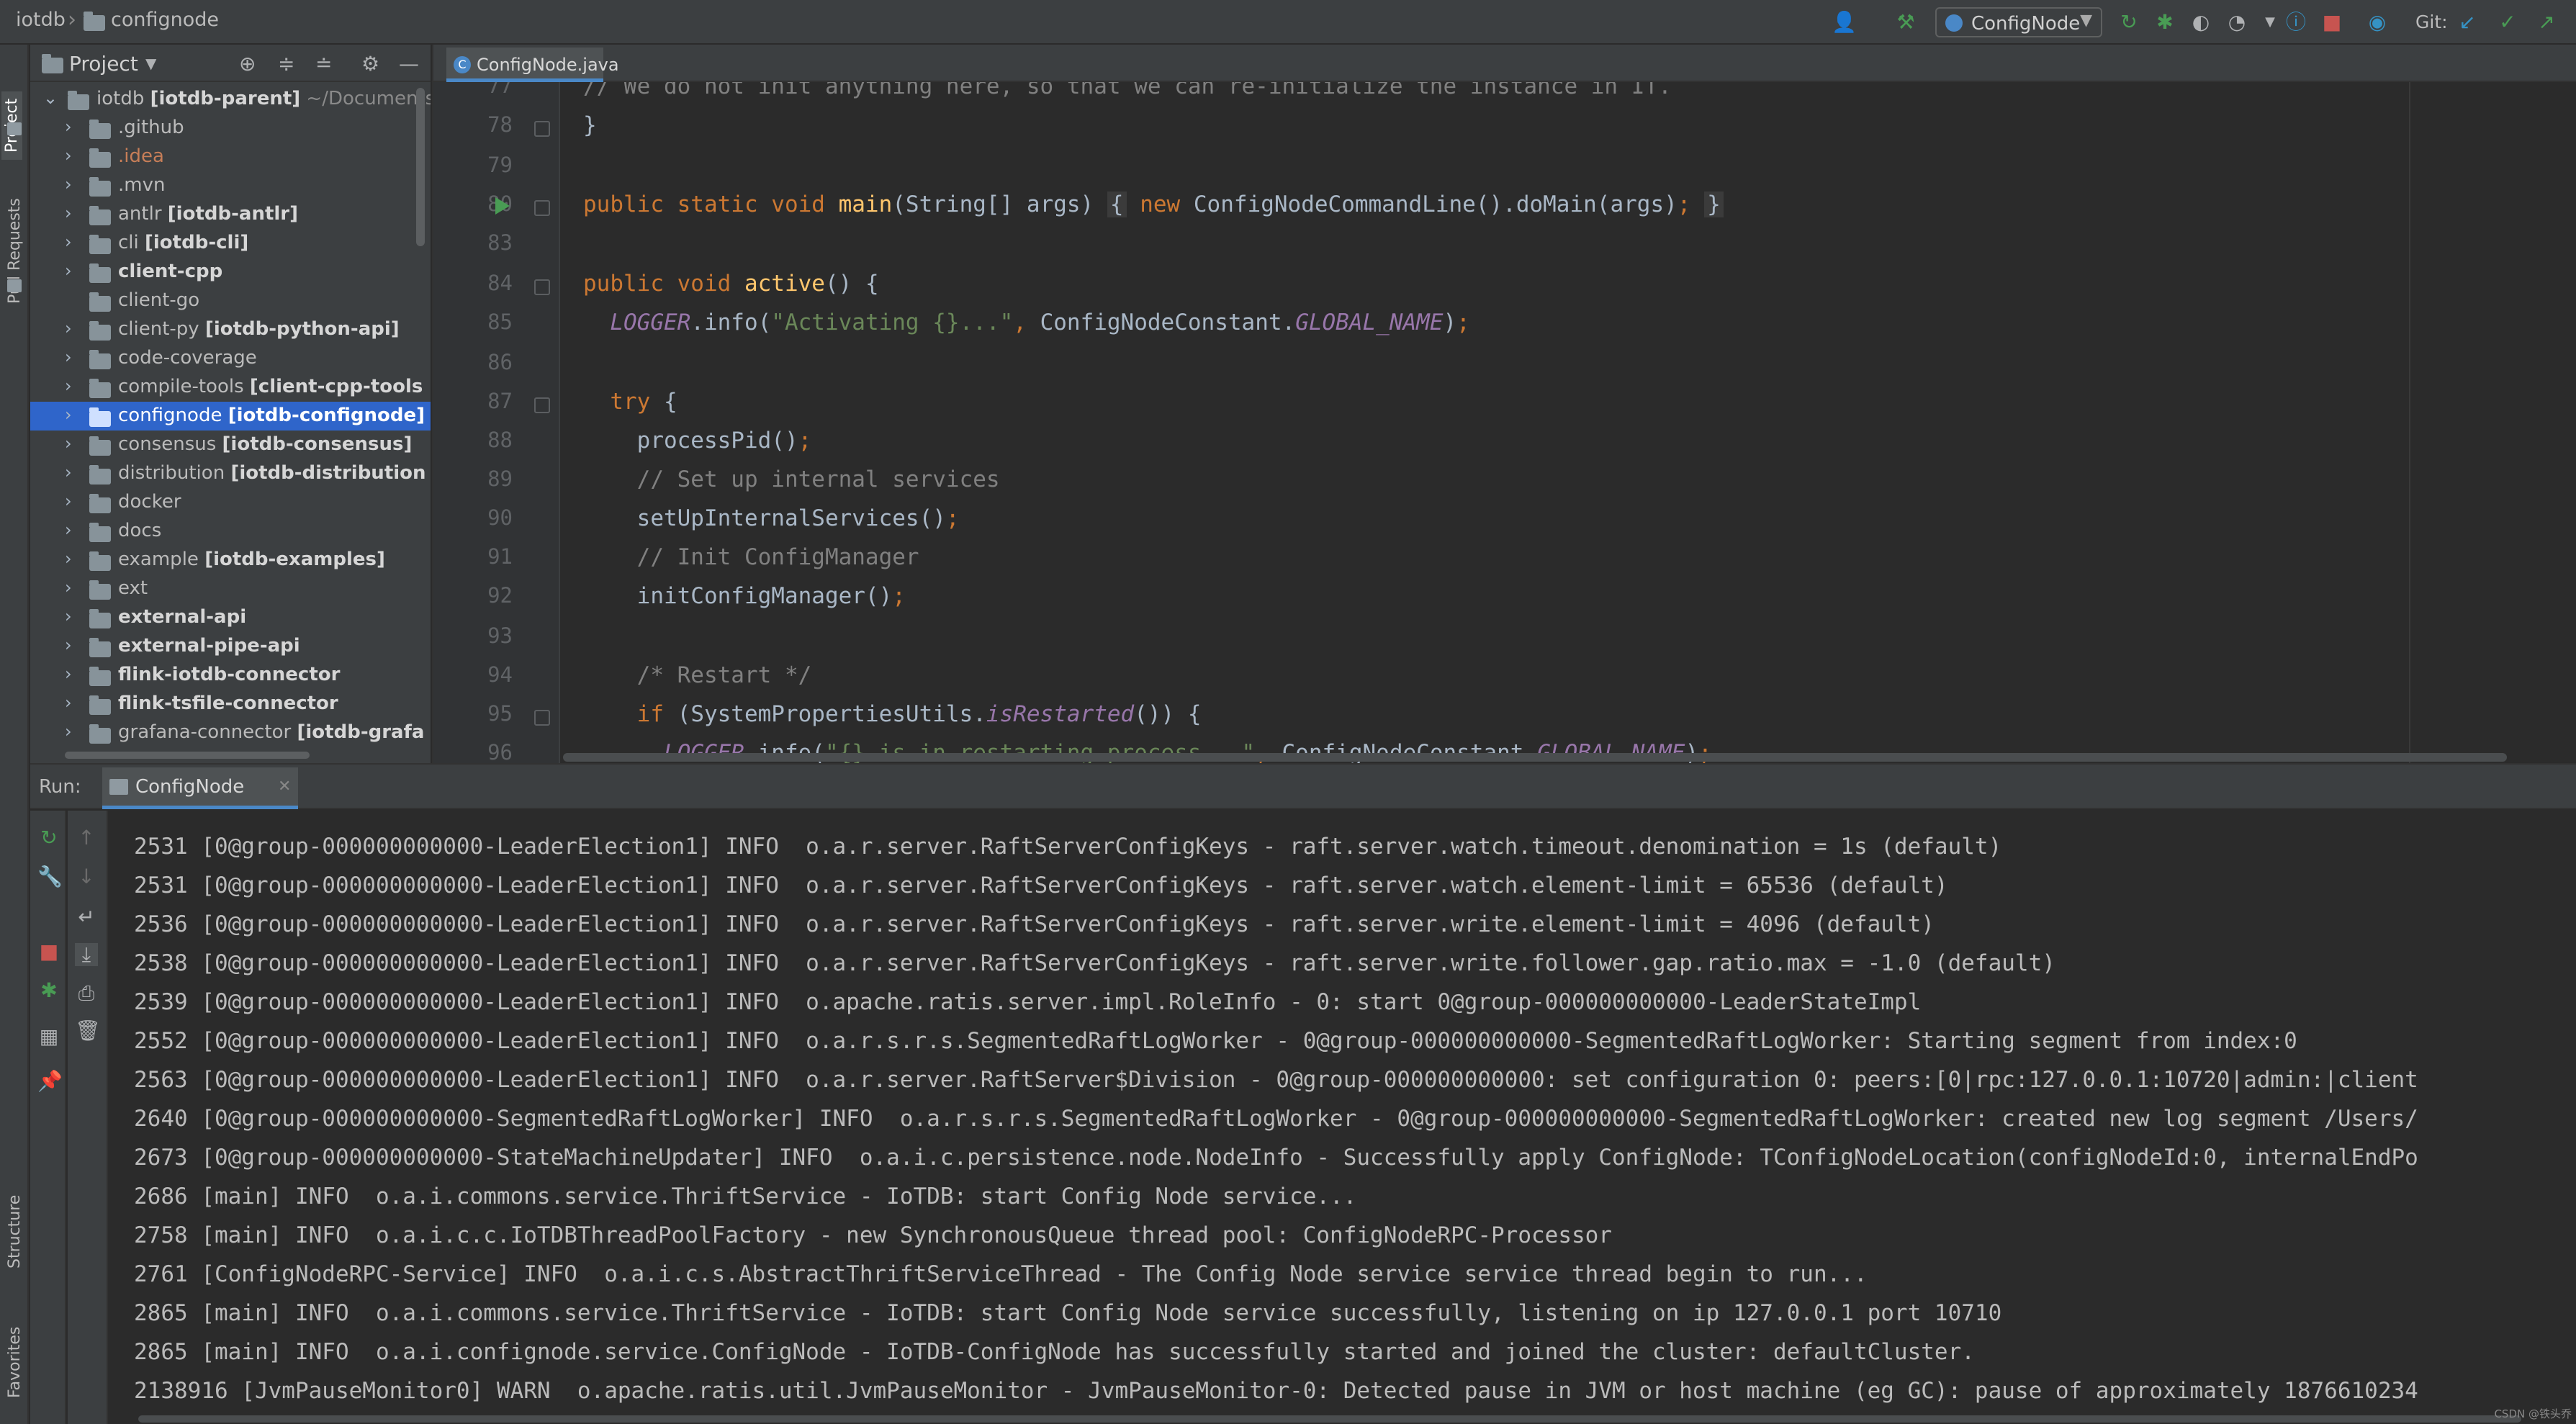 This screenshot has width=2576, height=1424. What do you see at coordinates (165, 20) in the screenshot?
I see `breadcrumb-module: confignode` at bounding box center [165, 20].